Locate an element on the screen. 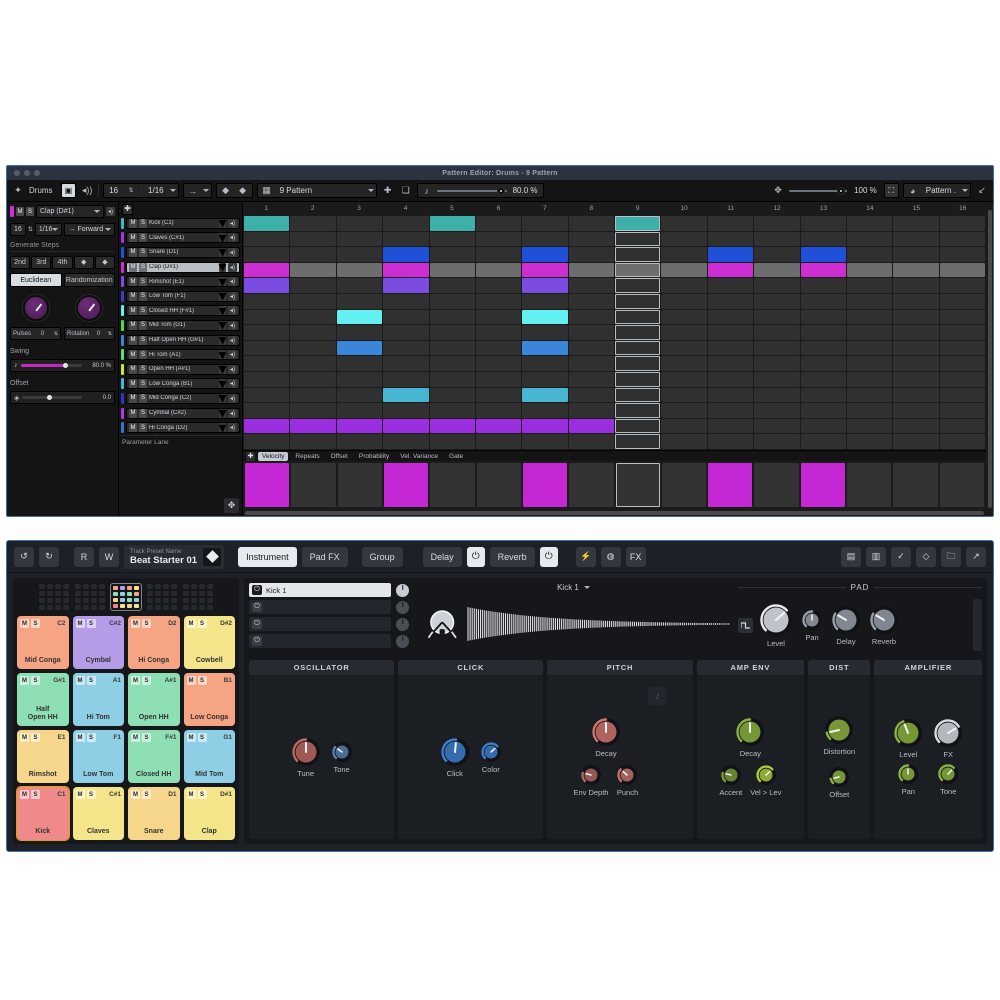  pad: M S G#1 Half Open HH is located at coordinates (43, 699).